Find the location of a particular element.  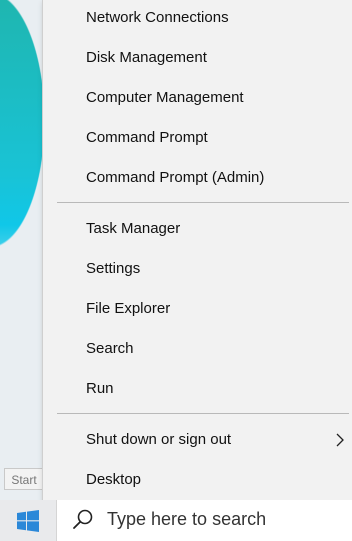

menu-item-task-manager: Task Manager is located at coordinates (197, 229).